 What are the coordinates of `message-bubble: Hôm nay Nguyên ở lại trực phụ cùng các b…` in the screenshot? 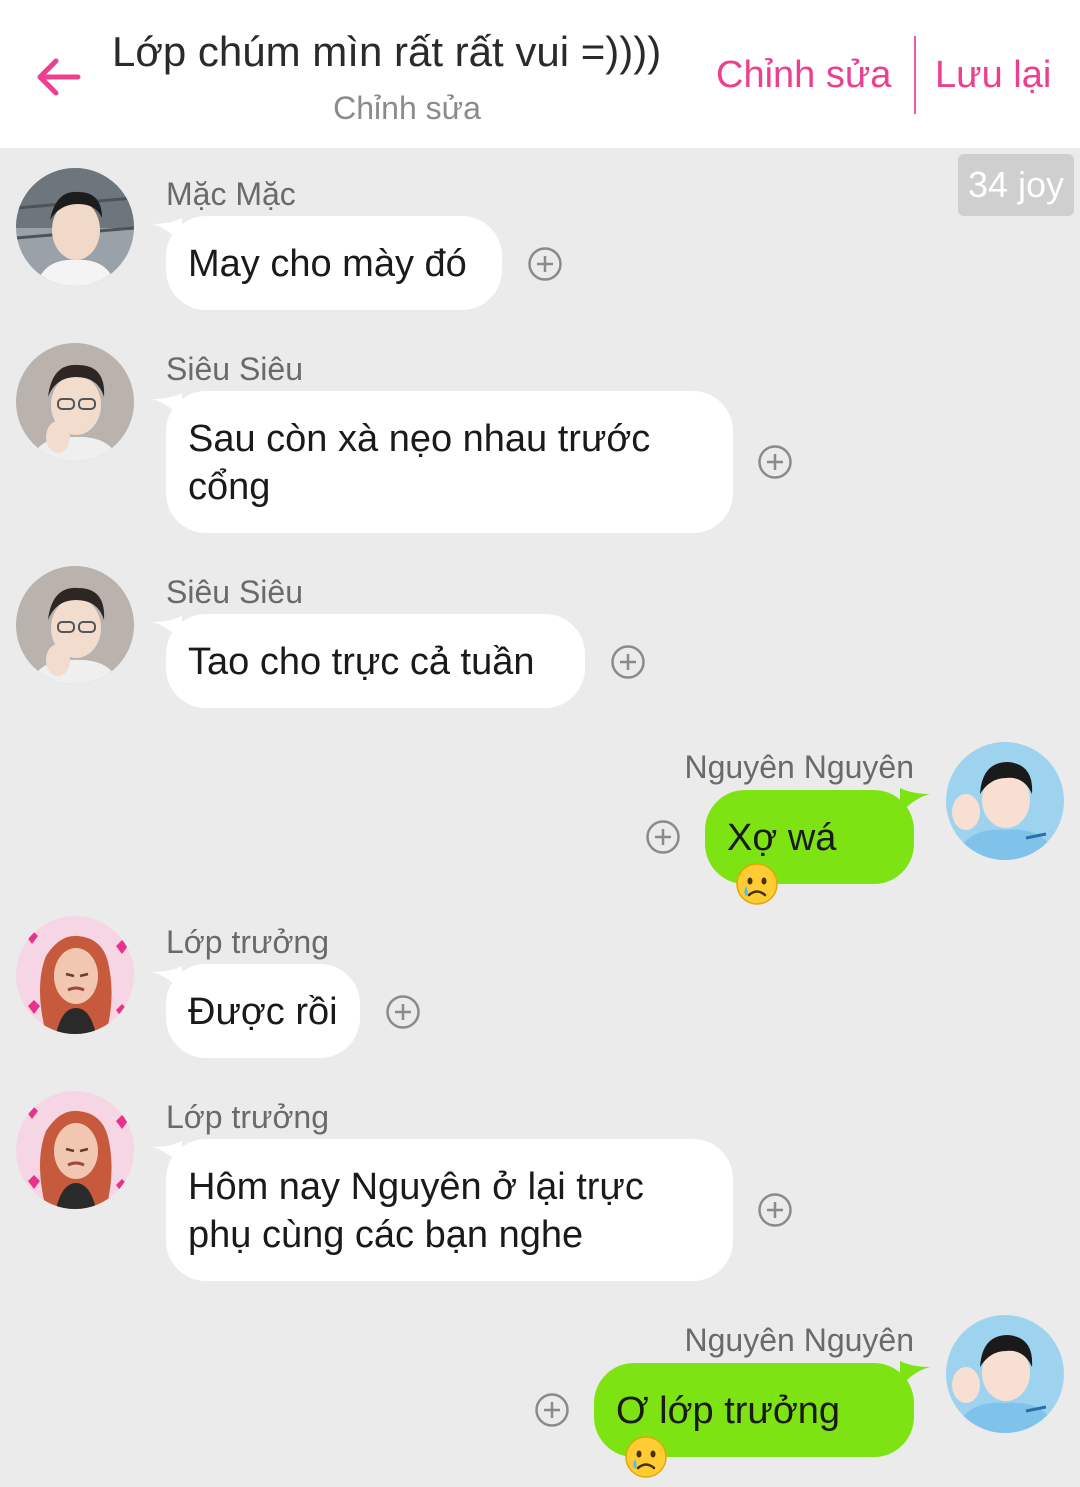 It's located at (449, 1210).